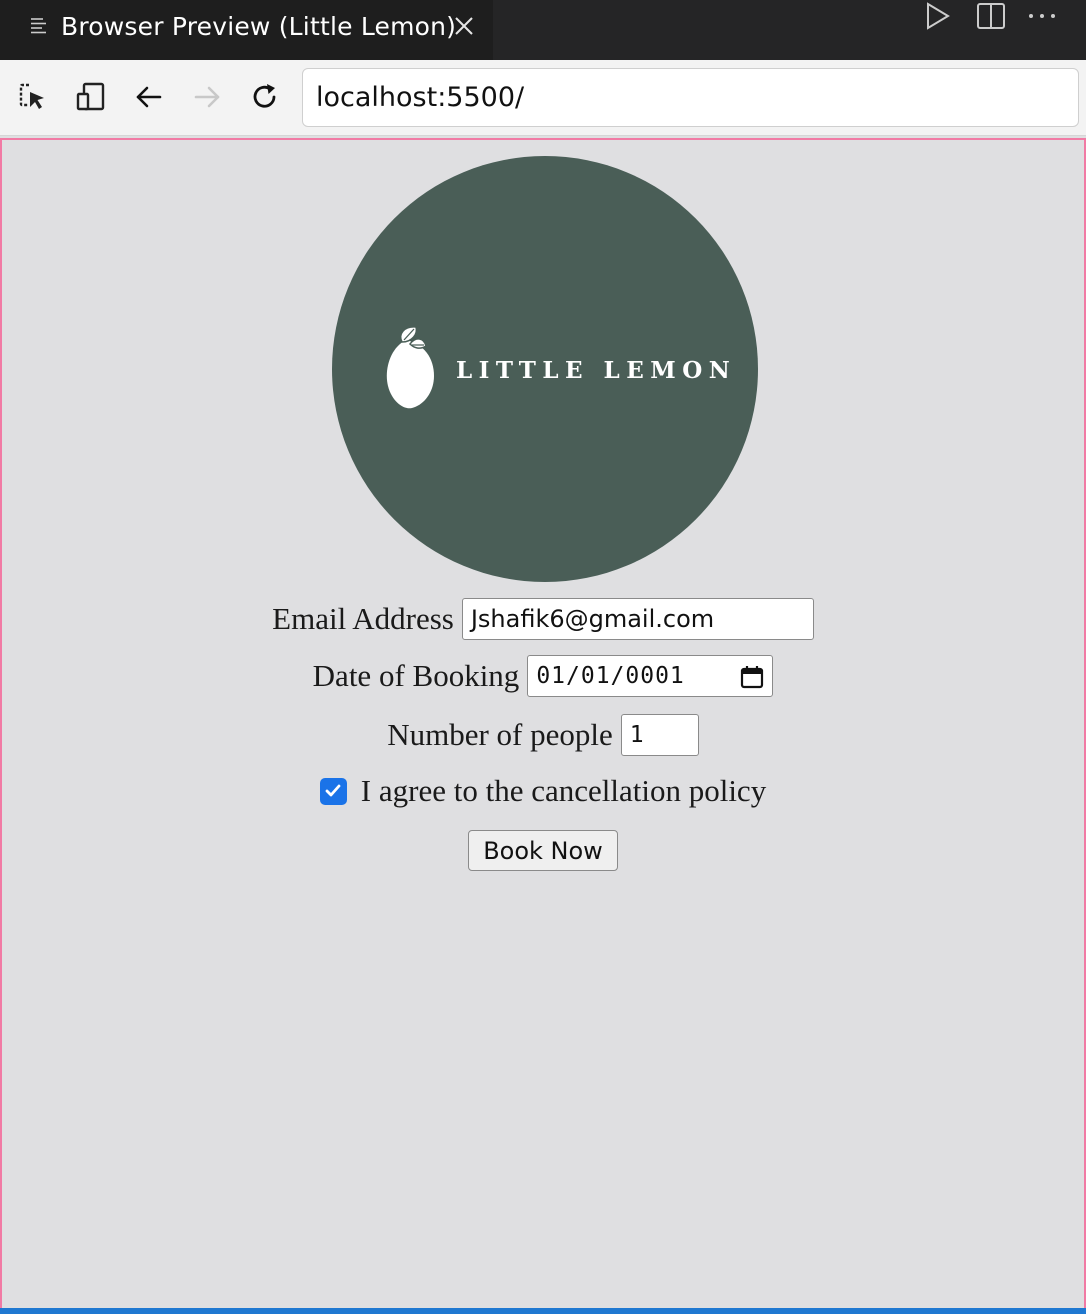  What do you see at coordinates (543, 1311) in the screenshot?
I see `status-strip` at bounding box center [543, 1311].